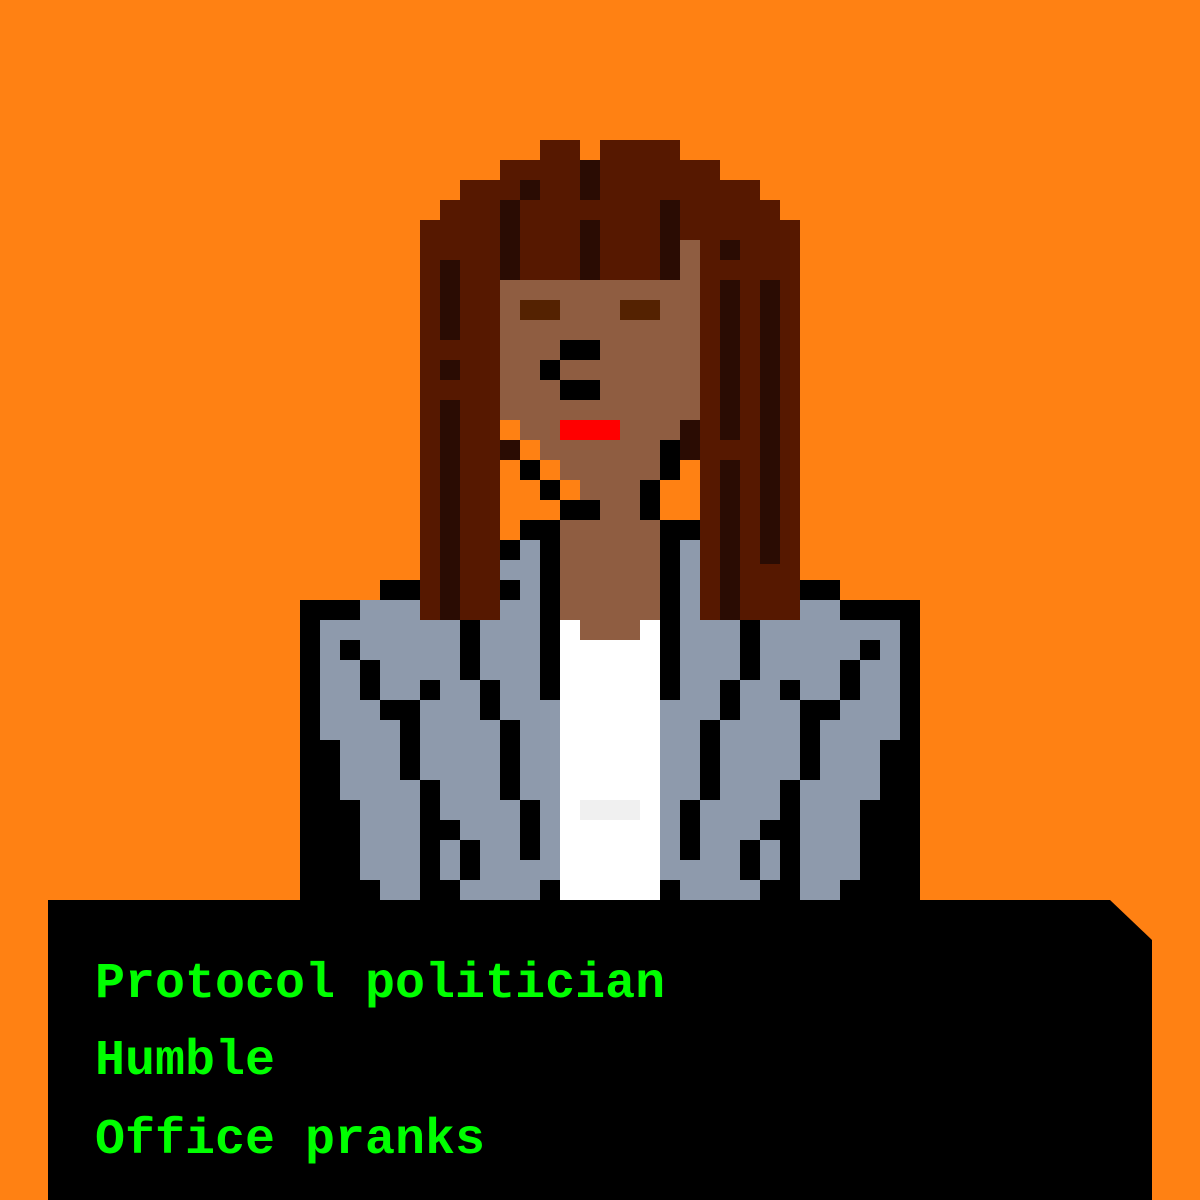  What do you see at coordinates (590, 430) in the screenshot?
I see `lips` at bounding box center [590, 430].